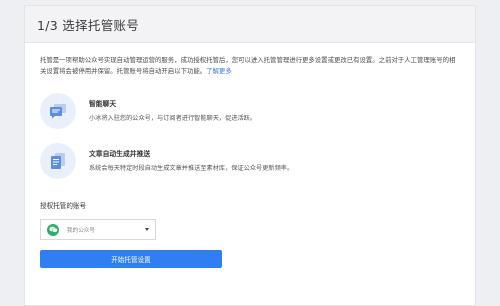  I want to click on feature-smart-chat: 智能聊天 小冰将入驻您的公众号，与订阅者进行智能聊天，促进活跃。, so click(250, 111).